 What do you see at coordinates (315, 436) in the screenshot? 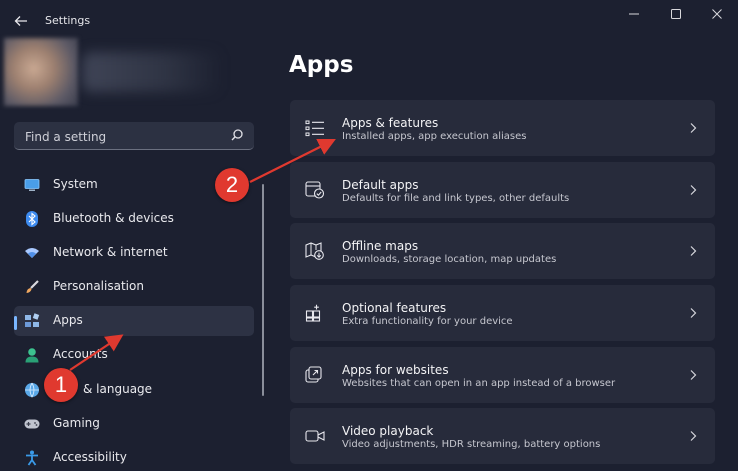
I see `video-icon` at bounding box center [315, 436].